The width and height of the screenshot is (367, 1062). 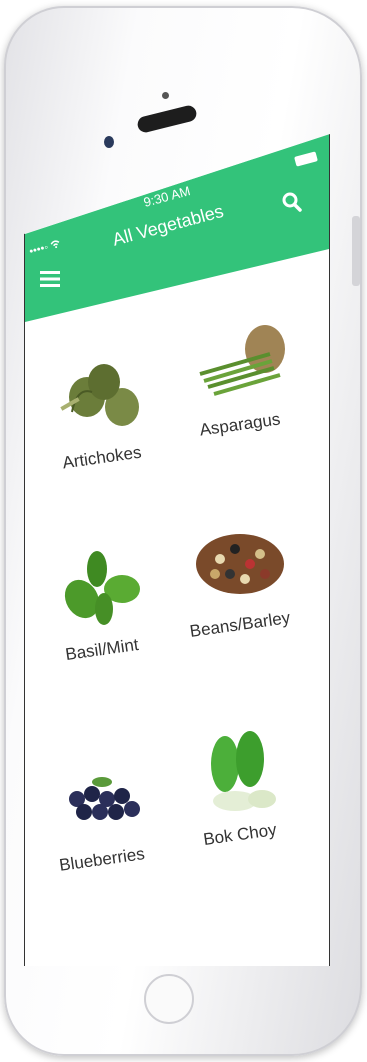 What do you see at coordinates (356, 251) in the screenshot?
I see `volume-button` at bounding box center [356, 251].